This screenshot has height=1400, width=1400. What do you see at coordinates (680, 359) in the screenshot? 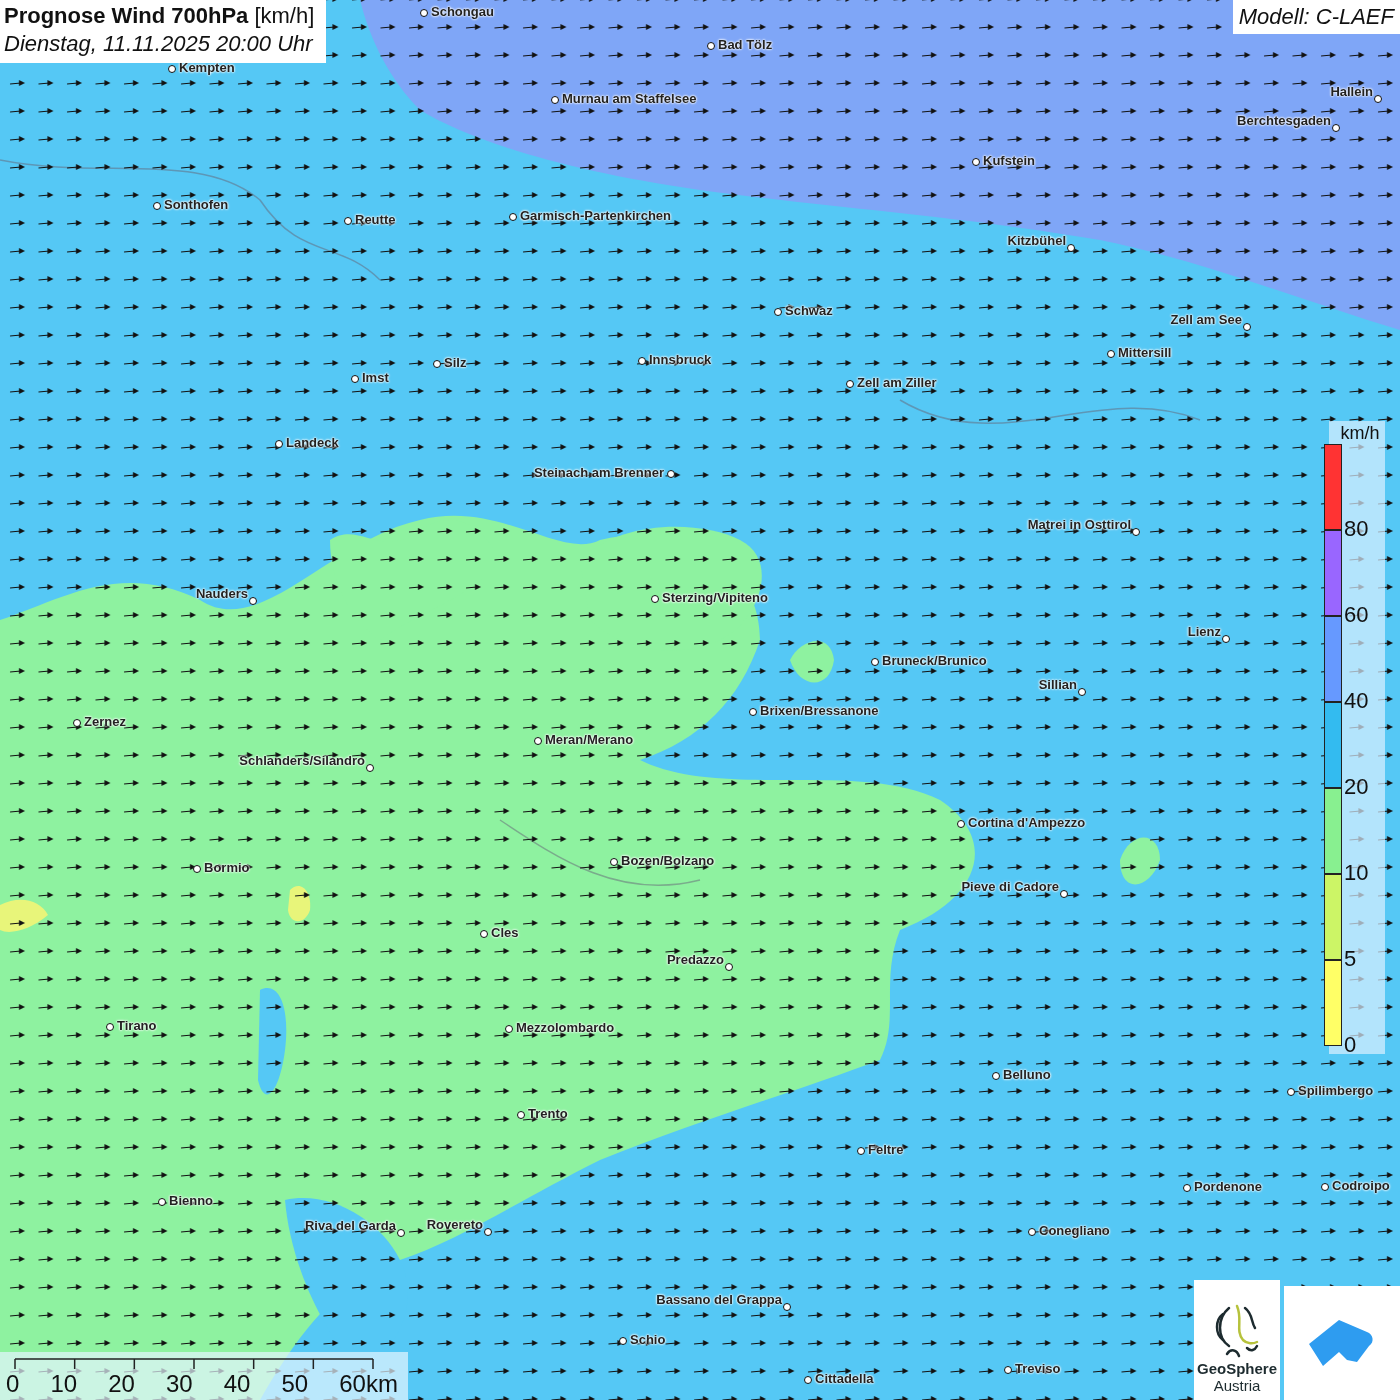
I see `city-label: Innsbruck` at bounding box center [680, 359].